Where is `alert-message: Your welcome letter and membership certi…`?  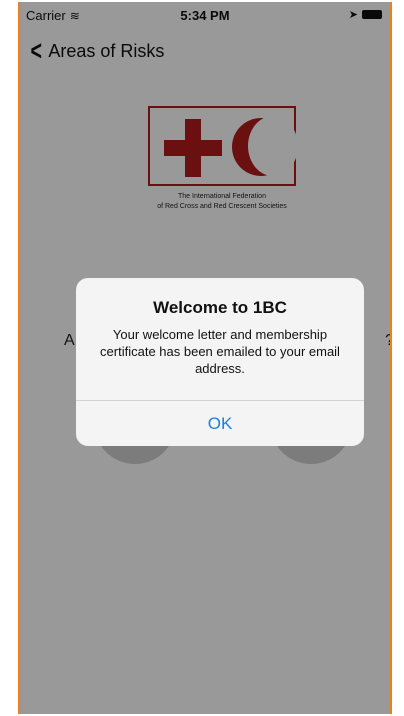
alert-message: Your welcome letter and membership certi… is located at coordinates (220, 351).